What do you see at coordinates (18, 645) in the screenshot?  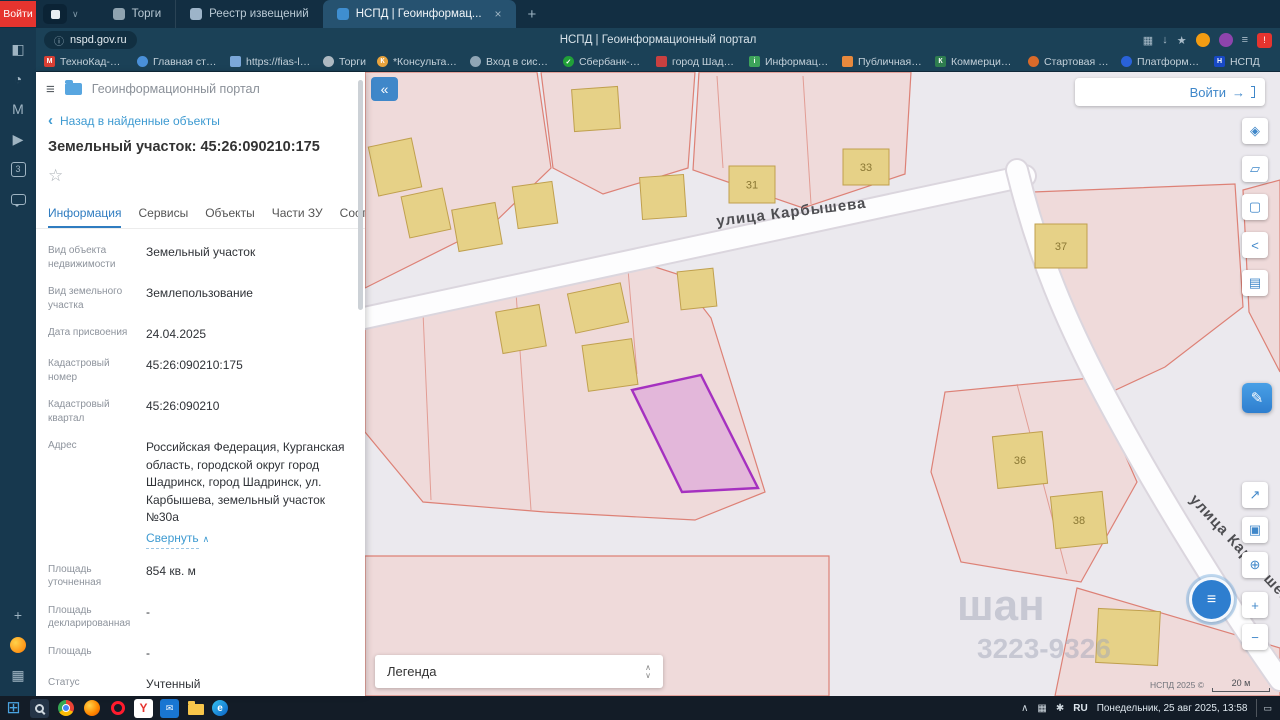 I see `alice-icon` at bounding box center [18, 645].